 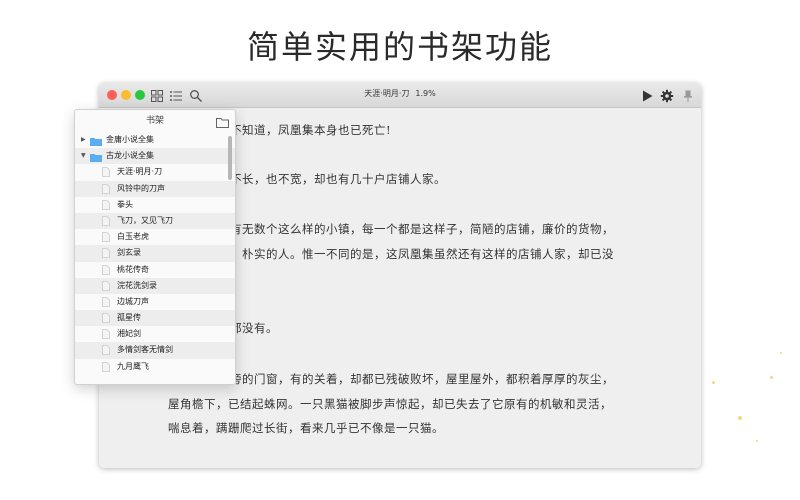 I want to click on title-bar: 天涯·明月·刀 1.9%, so click(x=400, y=95).